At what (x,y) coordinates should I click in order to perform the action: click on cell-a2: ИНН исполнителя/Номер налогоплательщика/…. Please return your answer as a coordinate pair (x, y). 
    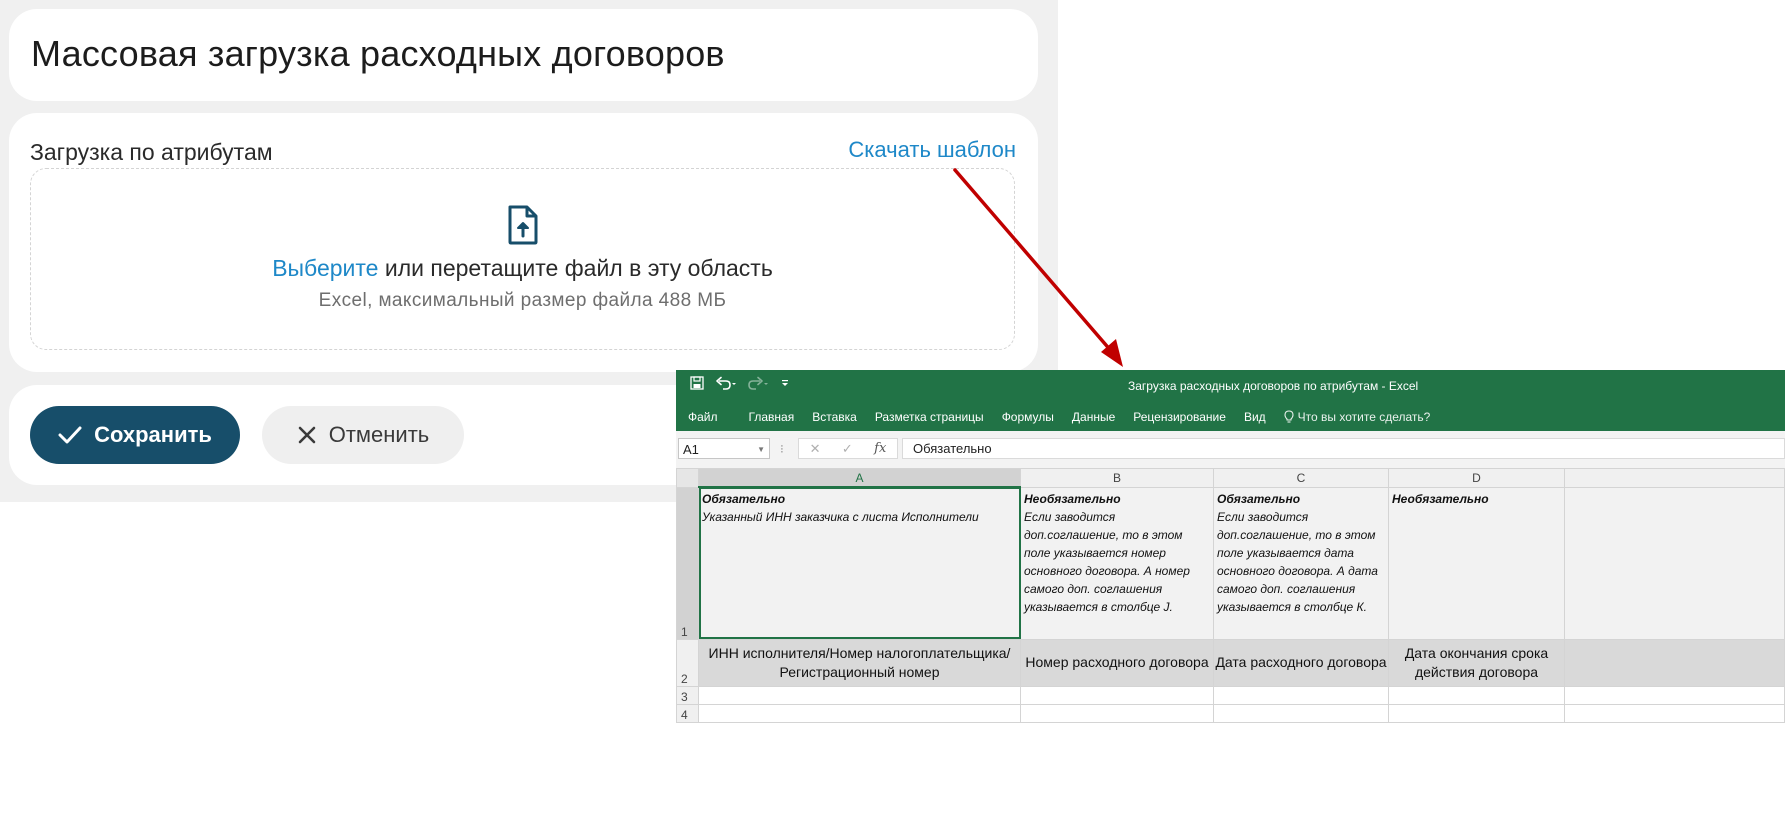
    Looking at the image, I should click on (859, 662).